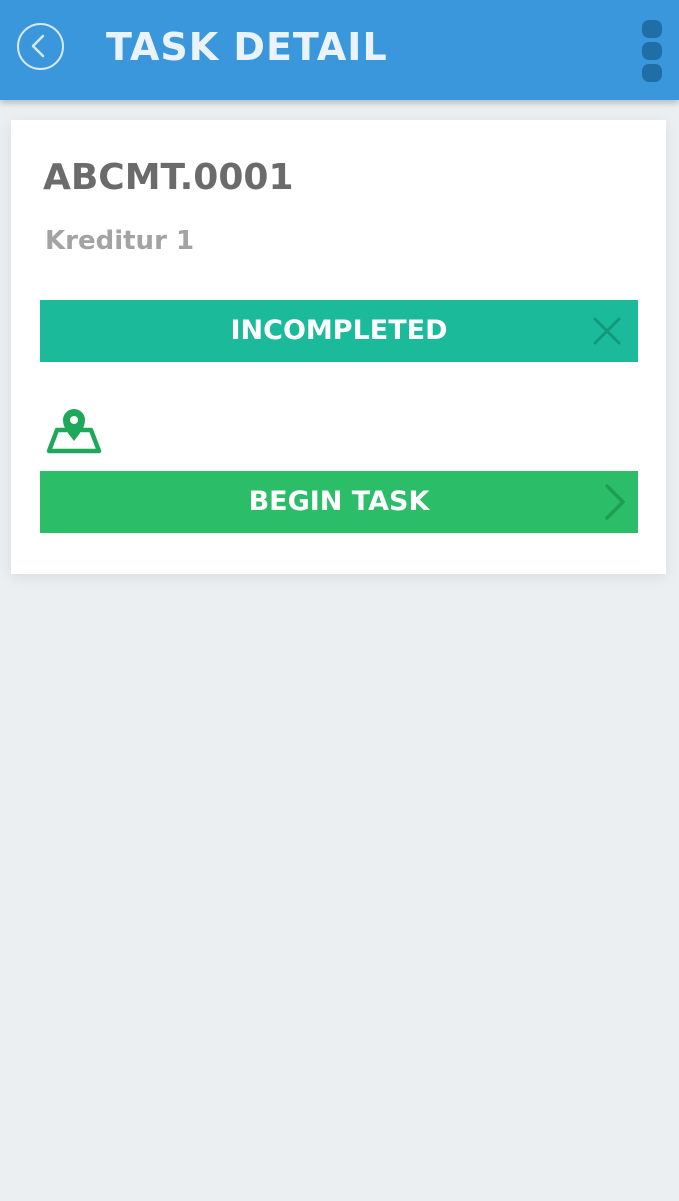  What do you see at coordinates (168, 177) in the screenshot?
I see `task-code: ABCMT.0001` at bounding box center [168, 177].